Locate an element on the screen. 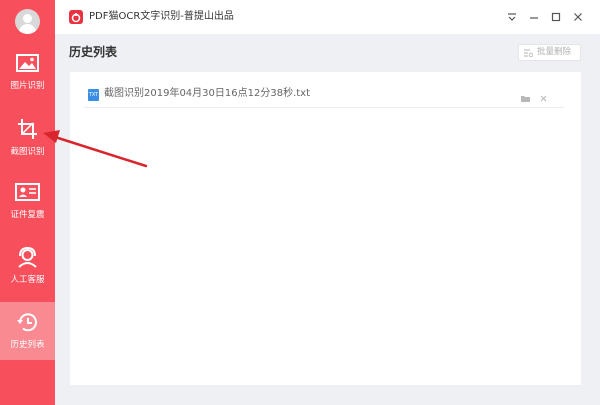 Image resolution: width=600 pixels, height=405 pixels. sidebar-item-label: 图片识别 is located at coordinates (27, 86).